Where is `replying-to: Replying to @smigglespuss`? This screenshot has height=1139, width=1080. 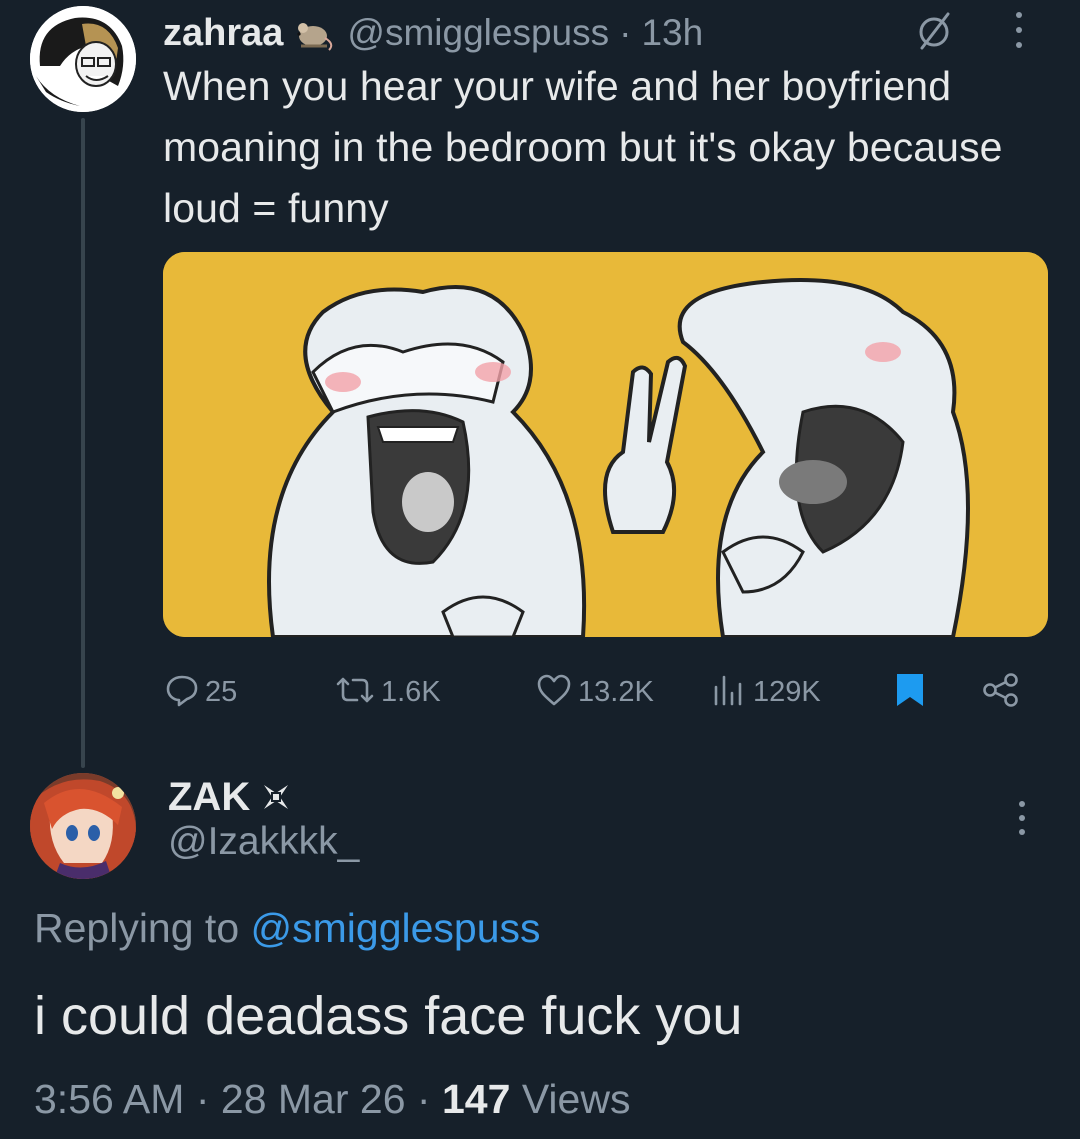 replying-to: Replying to @smigglespuss is located at coordinates (287, 928).